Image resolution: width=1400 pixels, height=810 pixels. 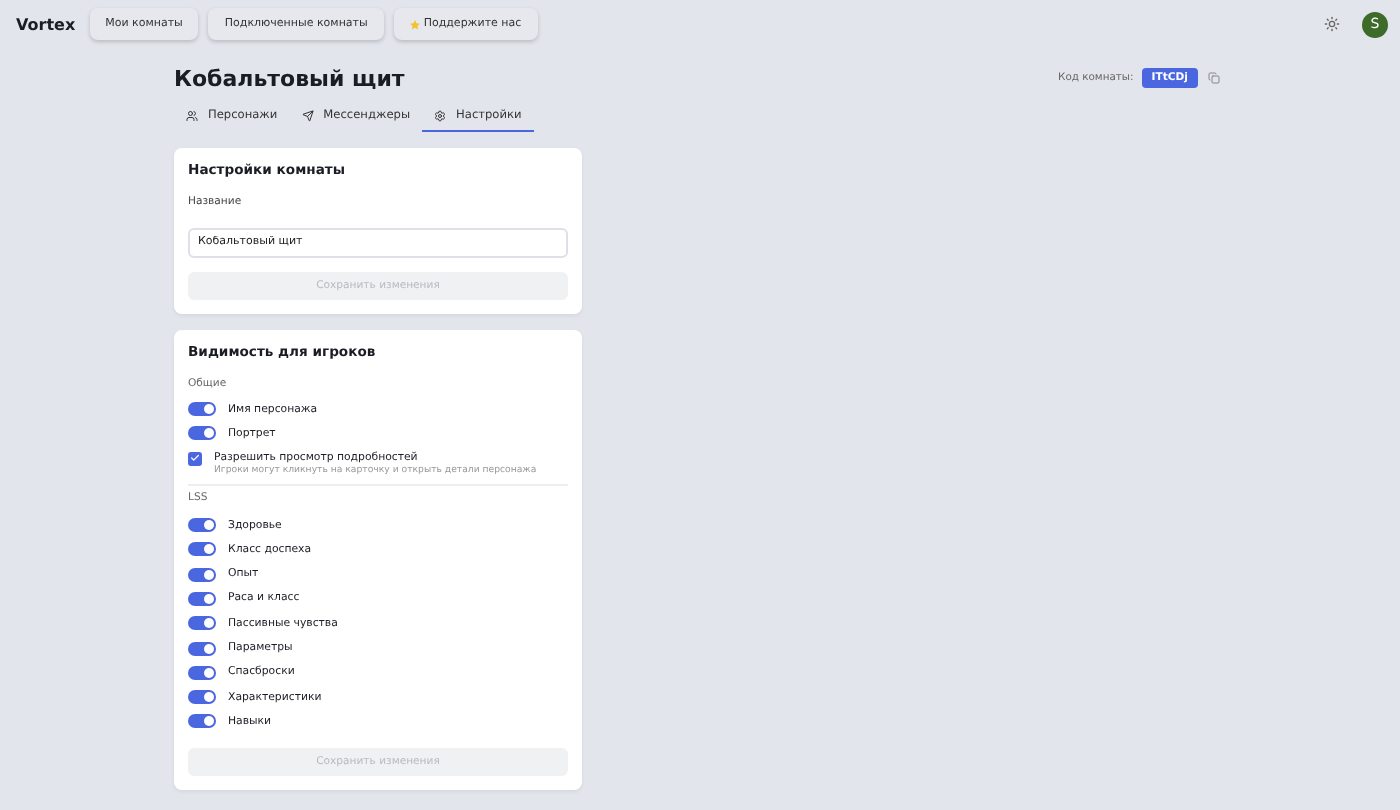 What do you see at coordinates (46, 24) in the screenshot?
I see `brand-logo: Vortex` at bounding box center [46, 24].